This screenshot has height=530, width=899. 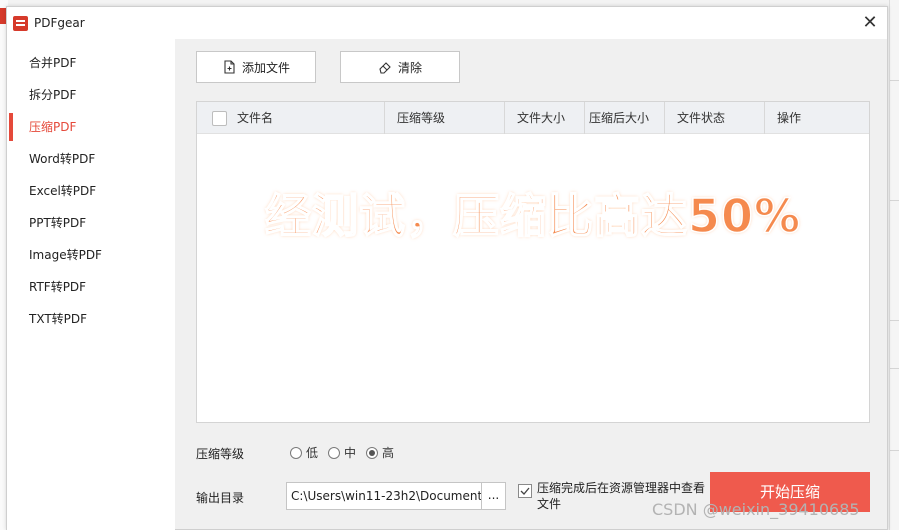 I want to click on watermark-text: CSDN @weixin_39410685, so click(x=756, y=509).